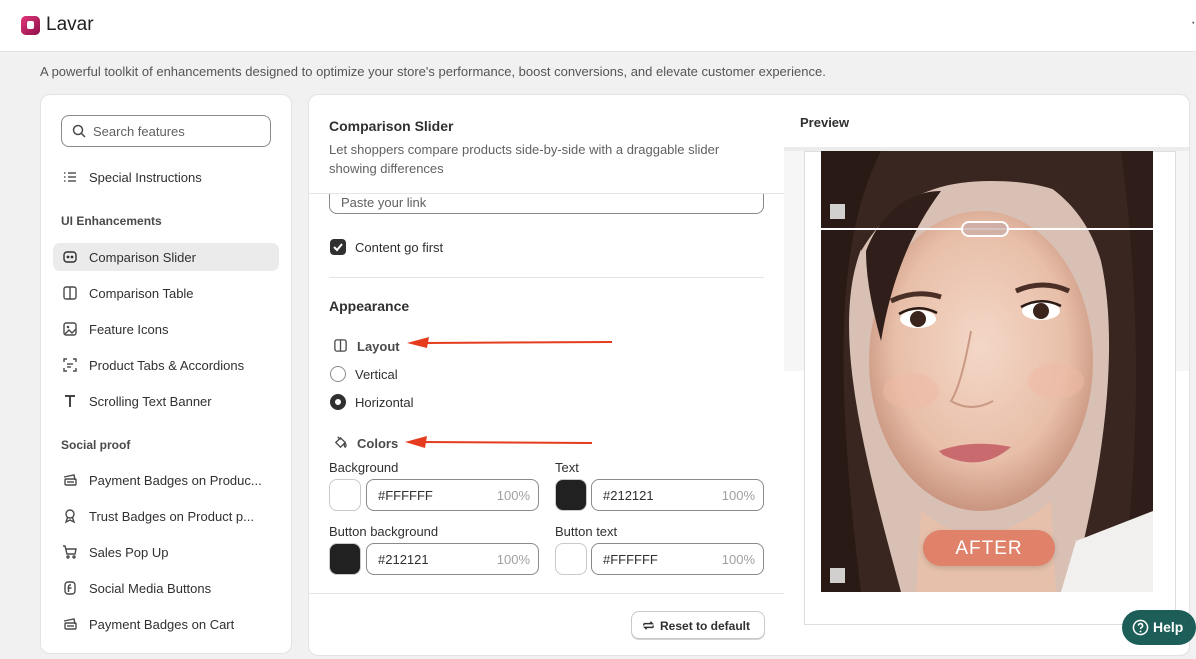 The image size is (1196, 659). What do you see at coordinates (142, 257) in the screenshot?
I see `sidebar-item-label: Comparison Slider` at bounding box center [142, 257].